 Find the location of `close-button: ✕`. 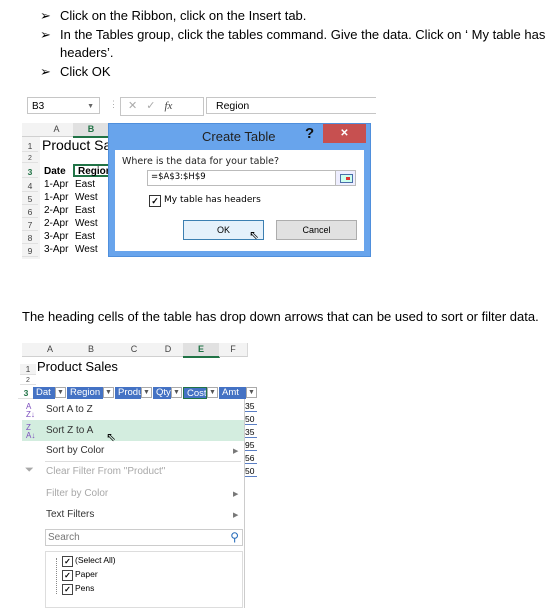

close-button: ✕ is located at coordinates (344, 133).